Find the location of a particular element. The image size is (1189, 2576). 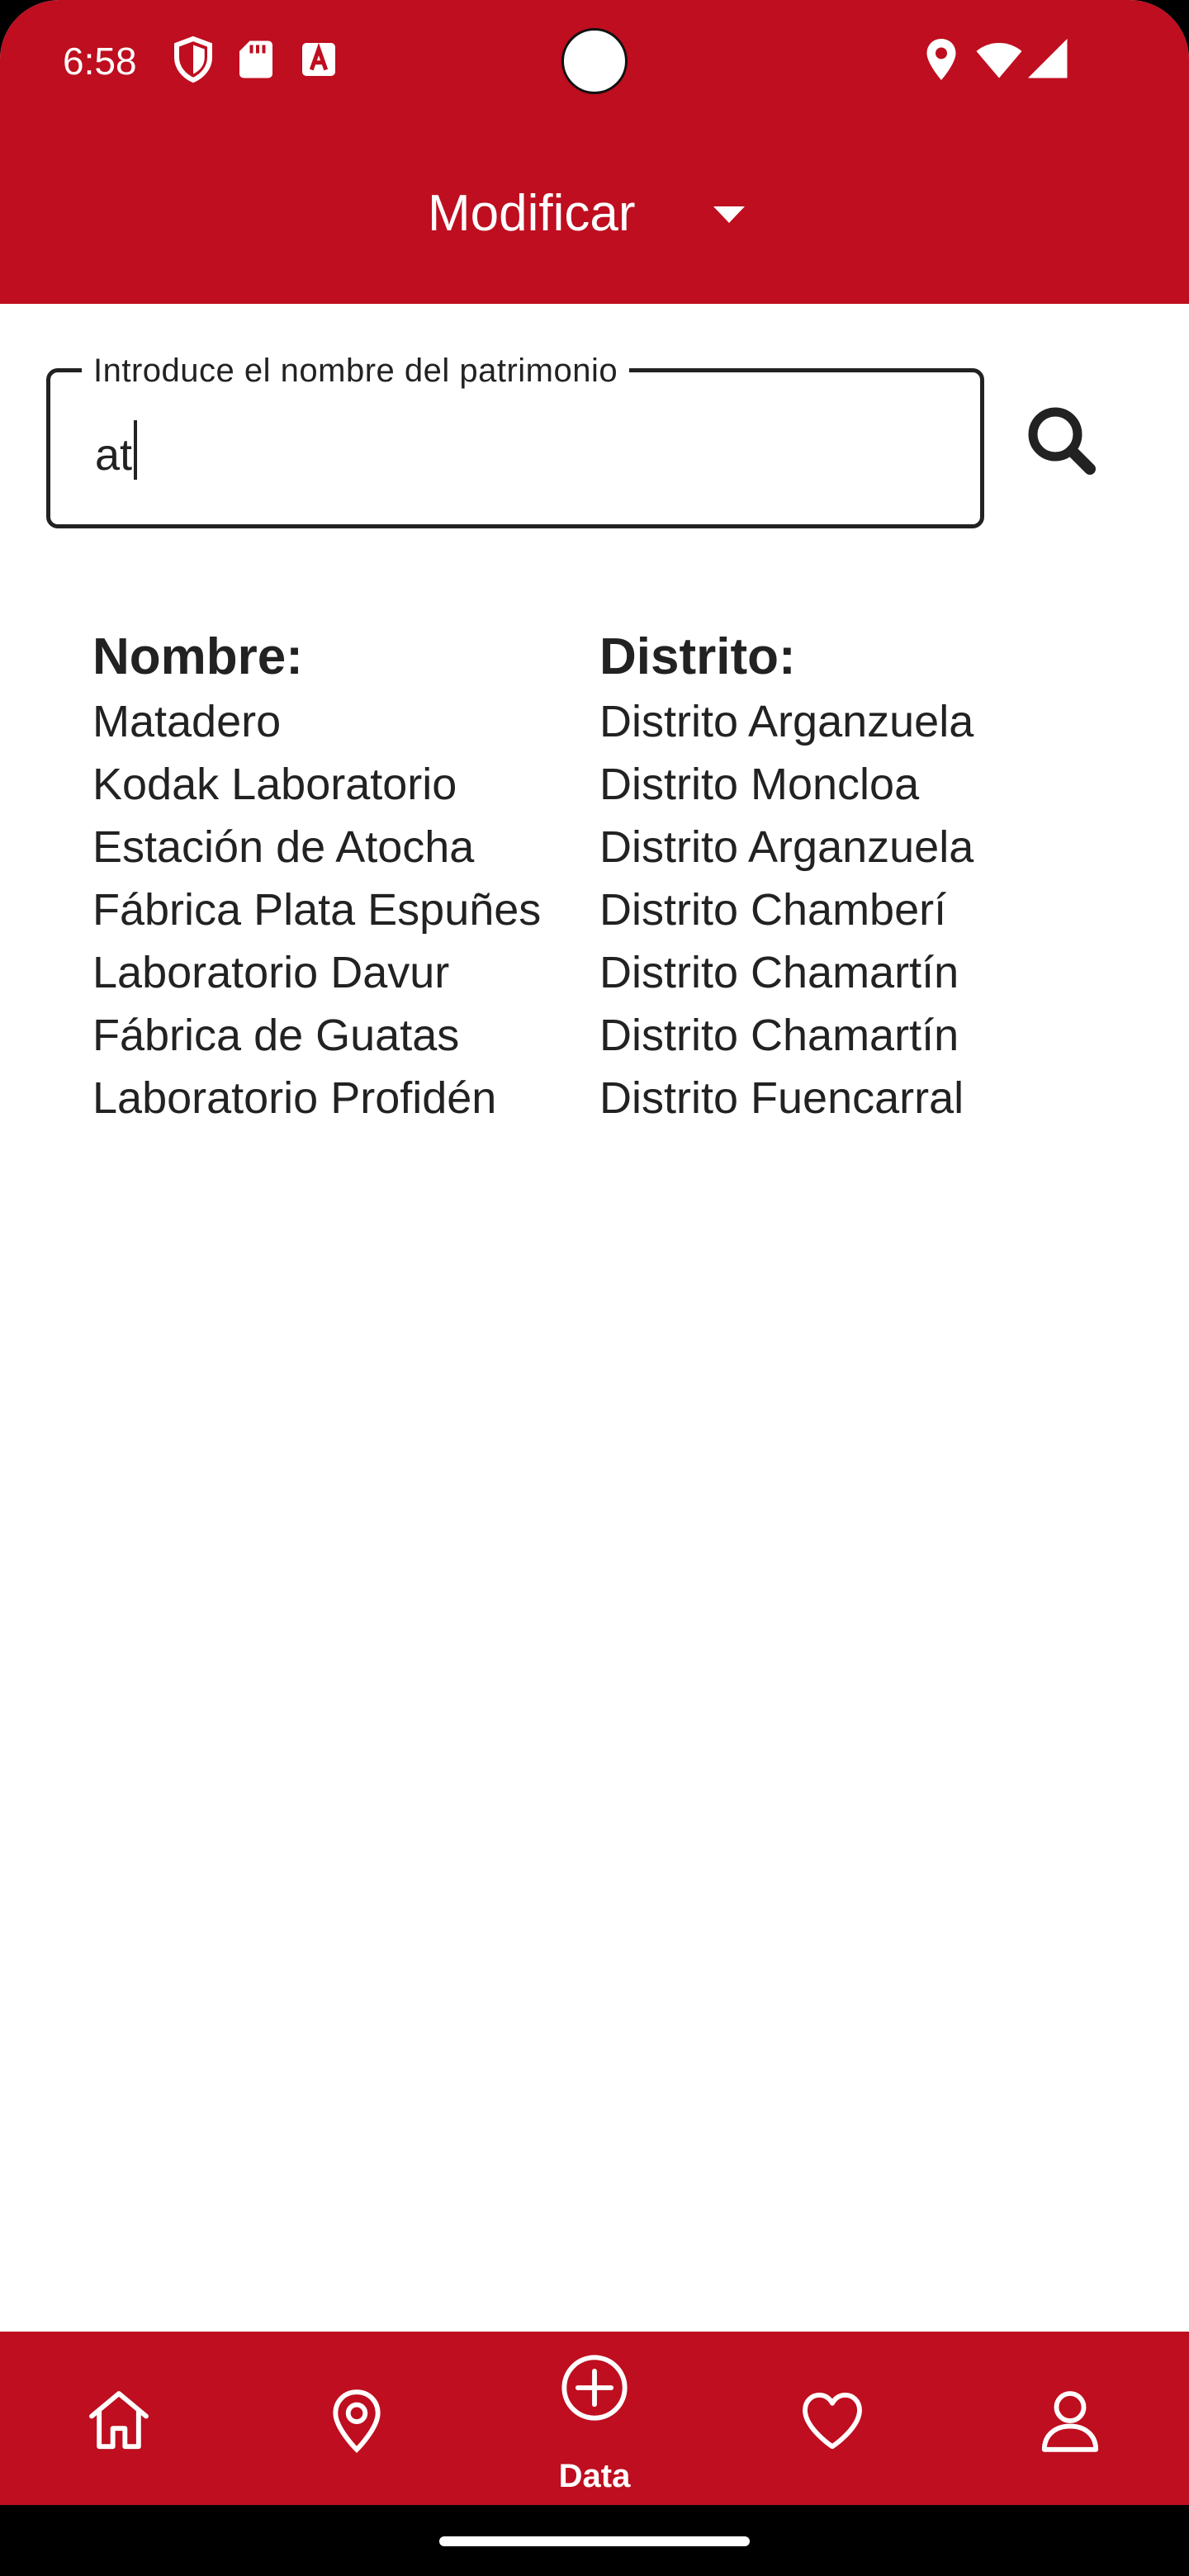

sd-card-icon is located at coordinates (255, 59).